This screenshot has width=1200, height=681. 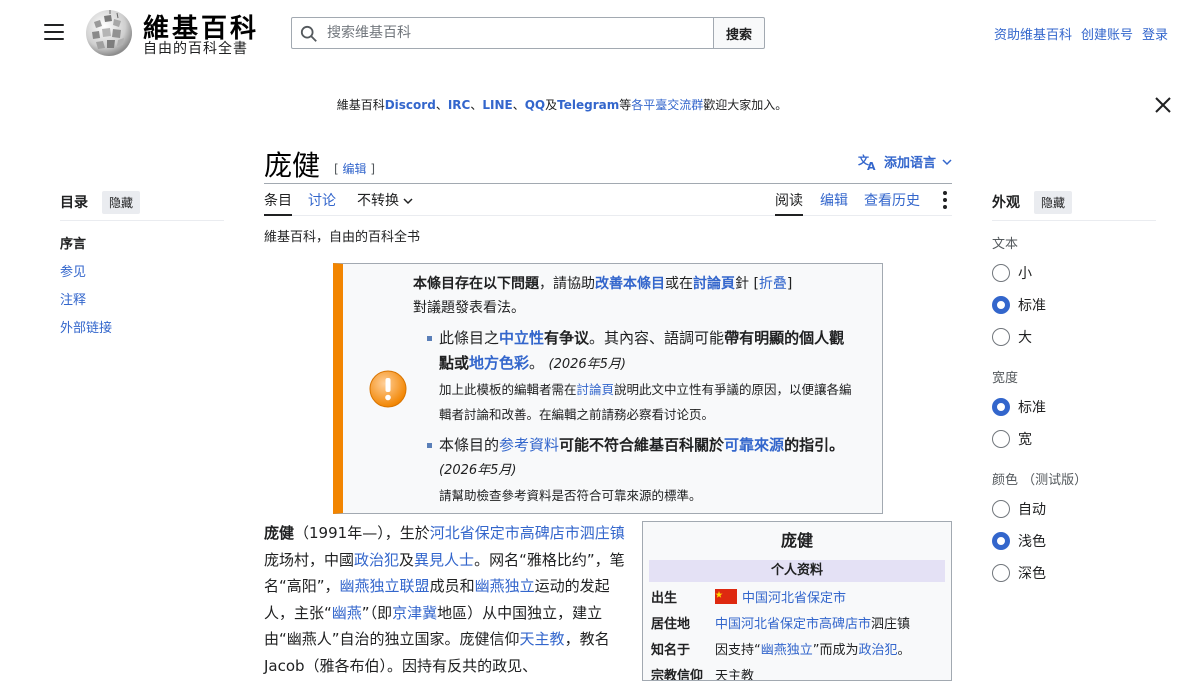 I want to click on birthplace-link: 中国河北省保定市, so click(x=794, y=598).